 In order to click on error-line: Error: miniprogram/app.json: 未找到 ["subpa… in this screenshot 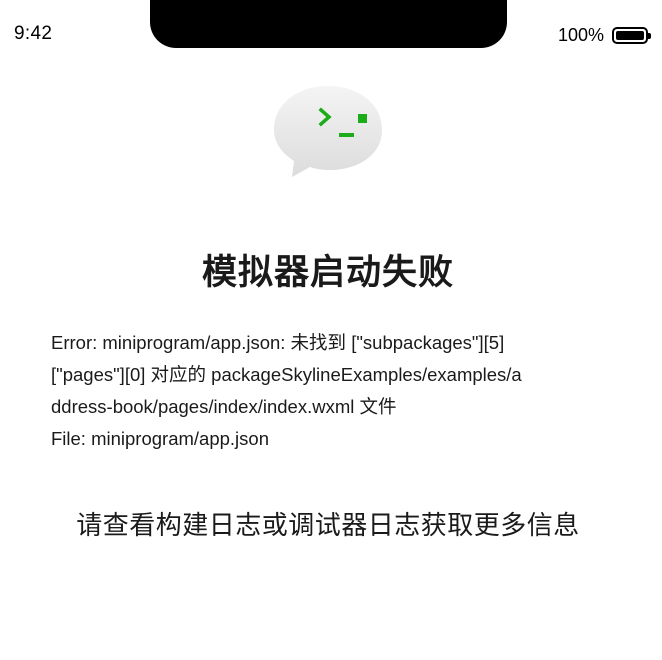, I will do `click(278, 342)`.